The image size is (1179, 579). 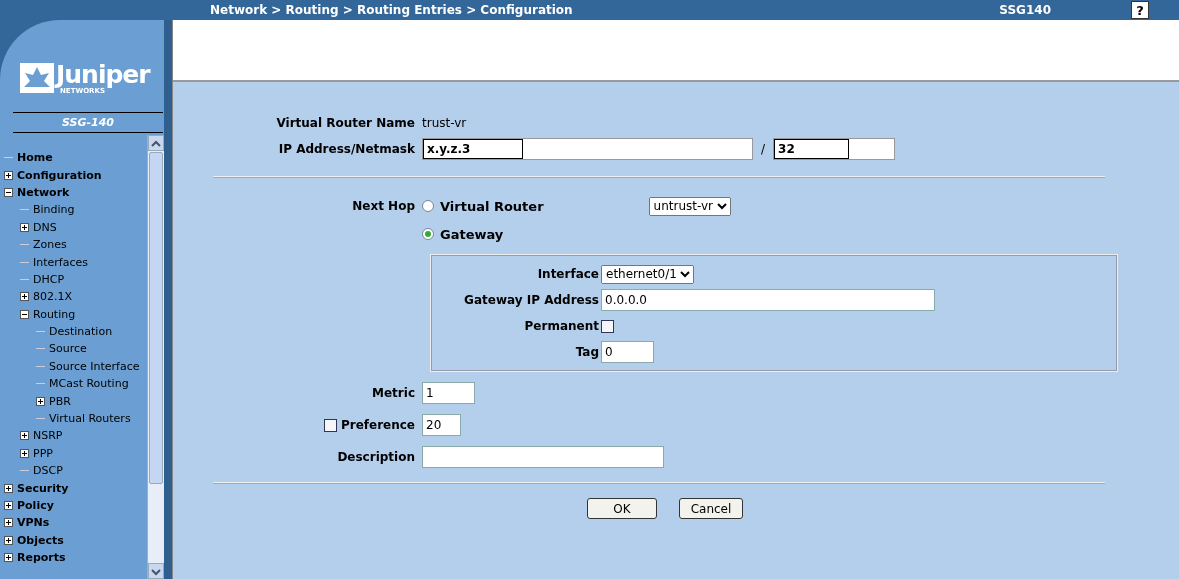 What do you see at coordinates (42, 453) in the screenshot?
I see `nav-item: PPP` at bounding box center [42, 453].